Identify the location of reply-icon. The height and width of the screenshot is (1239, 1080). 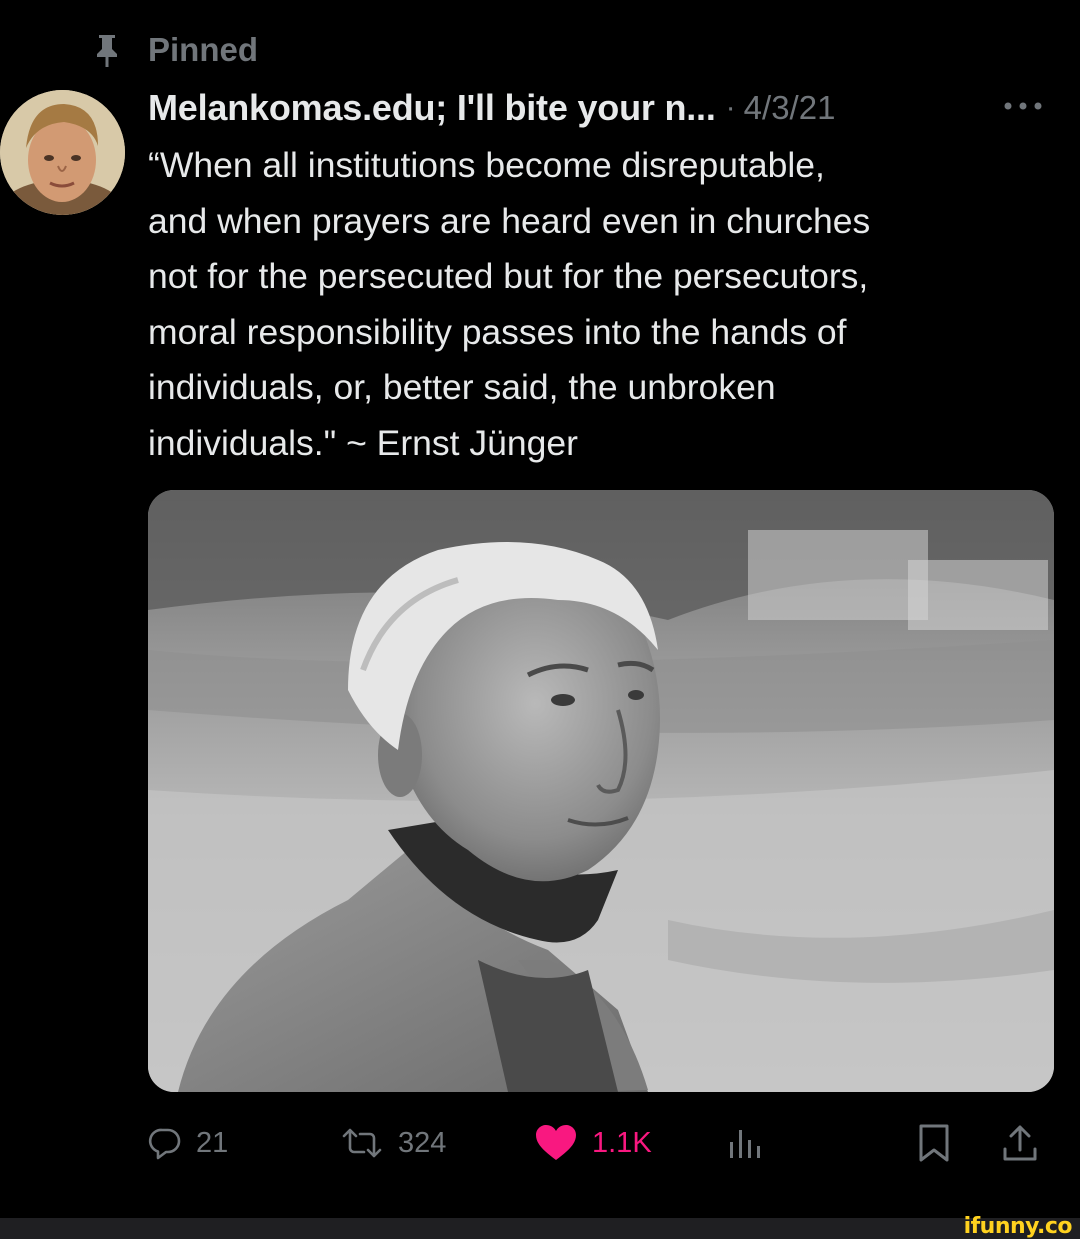
(164, 1144).